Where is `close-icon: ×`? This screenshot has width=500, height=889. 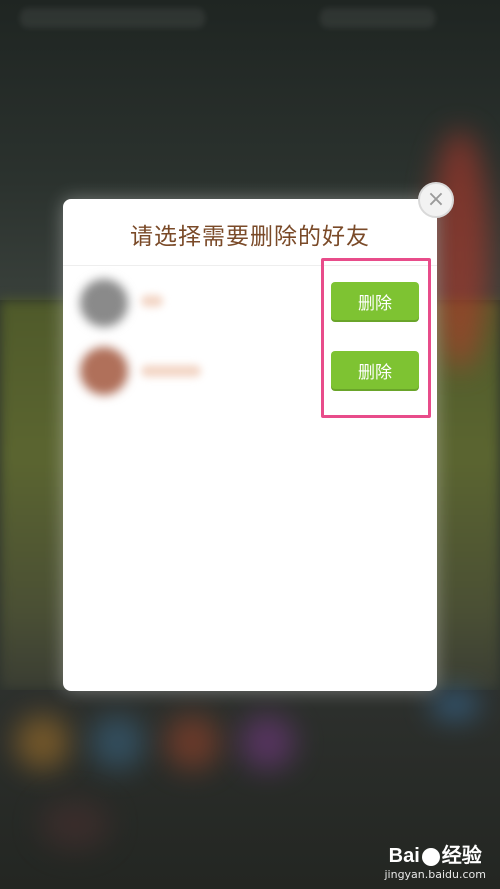 close-icon: × is located at coordinates (436, 199).